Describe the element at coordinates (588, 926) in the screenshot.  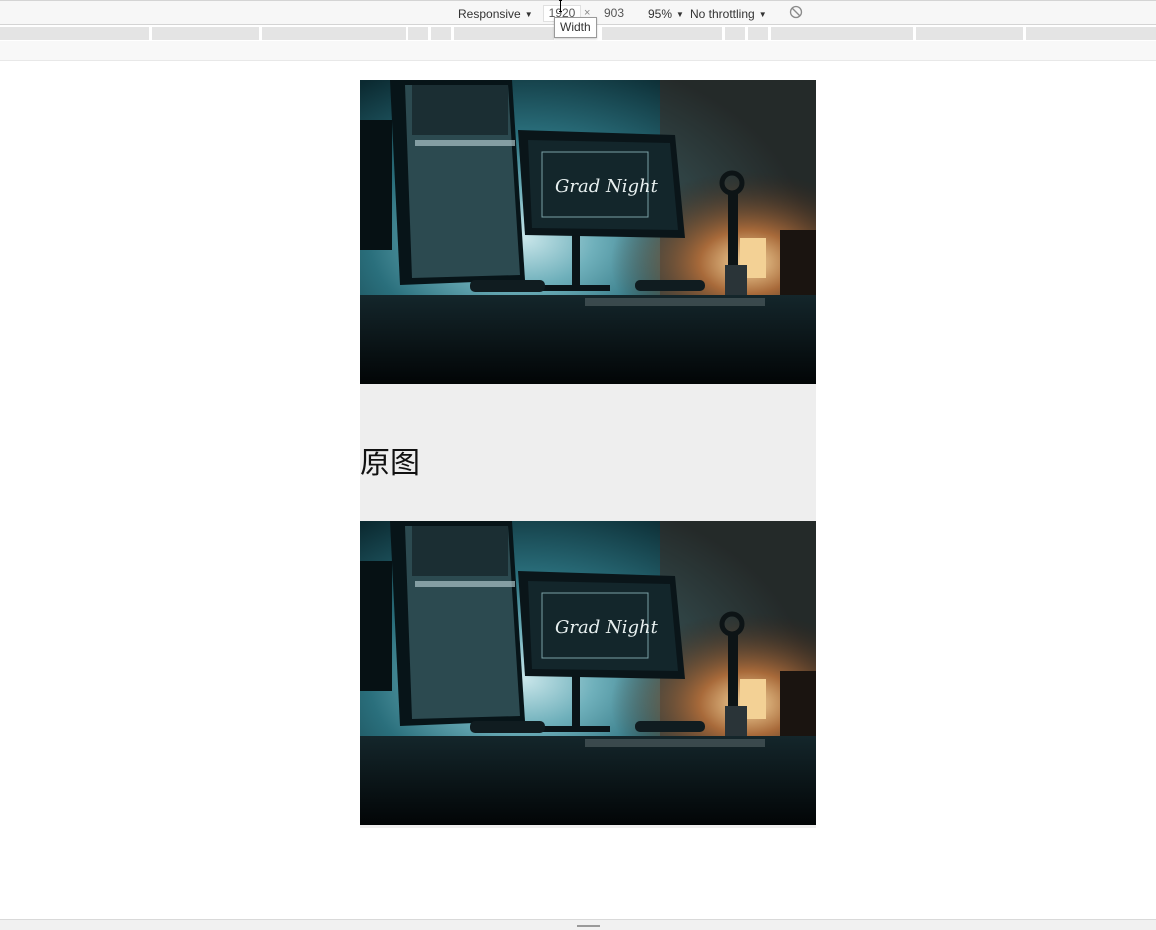
I see `resize-handle-icon` at that location.